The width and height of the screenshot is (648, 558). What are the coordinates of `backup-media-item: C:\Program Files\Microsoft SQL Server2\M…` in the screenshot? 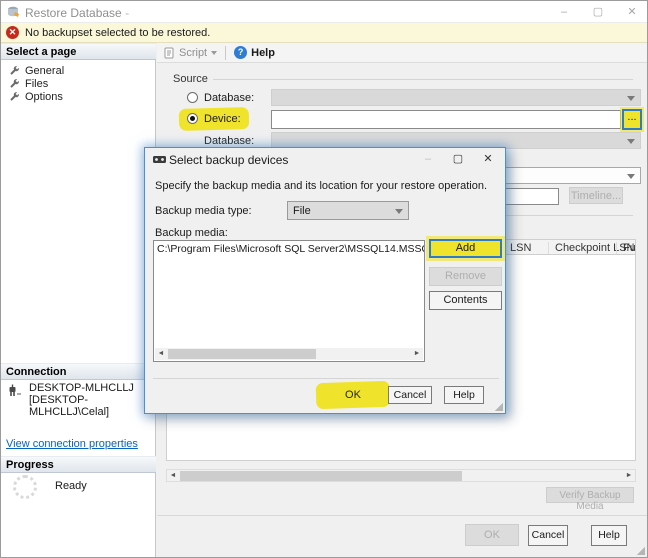 It's located at (289, 249).